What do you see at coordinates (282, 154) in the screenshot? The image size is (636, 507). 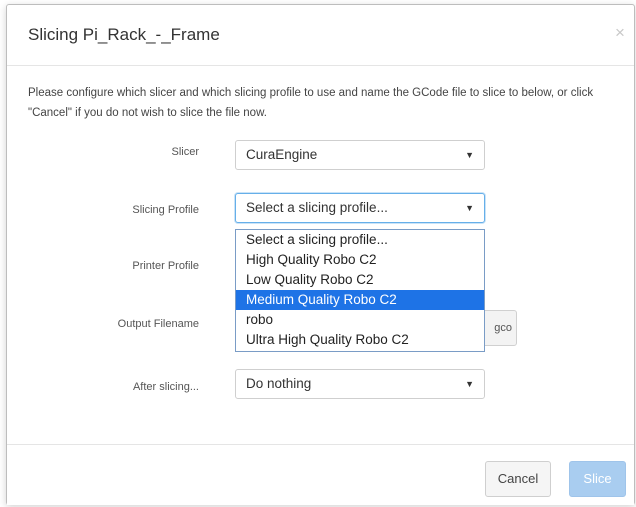 I see `slicer-value: CuraEngine` at bounding box center [282, 154].